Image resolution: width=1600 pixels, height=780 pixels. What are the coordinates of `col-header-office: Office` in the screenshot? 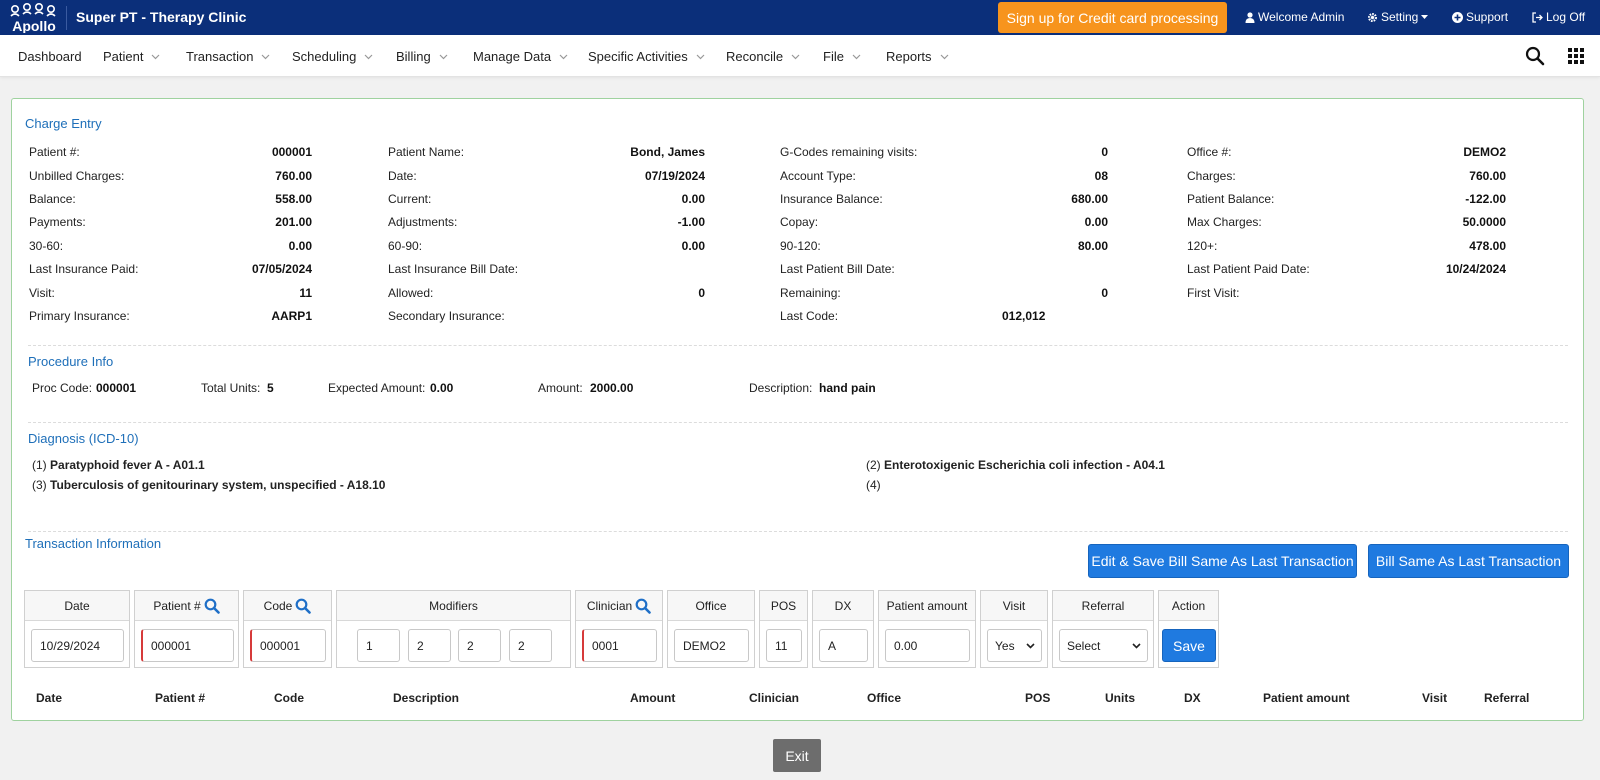 It's located at (884, 698).